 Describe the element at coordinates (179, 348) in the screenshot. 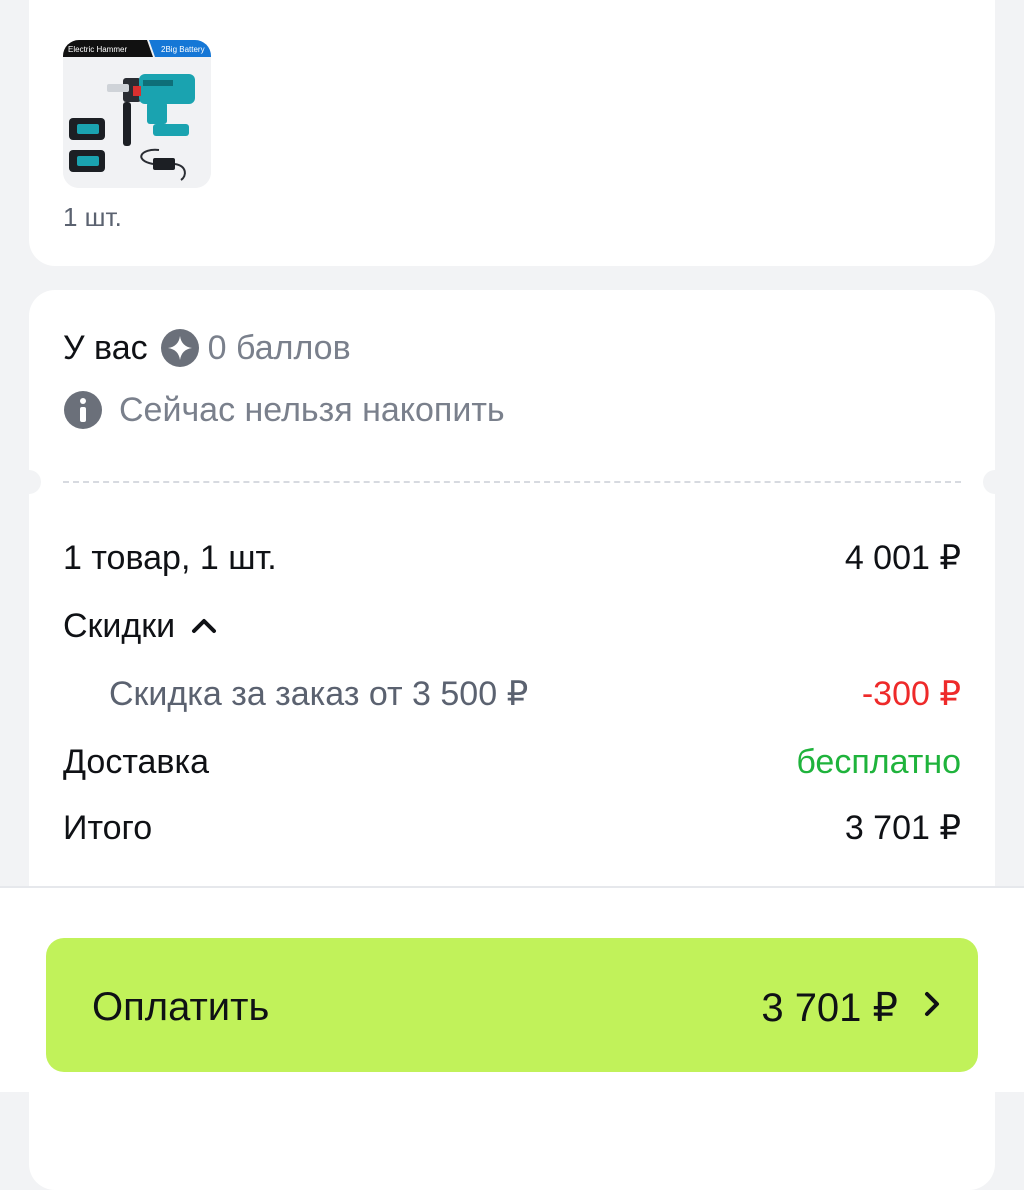

I see `points-coin-icon` at that location.